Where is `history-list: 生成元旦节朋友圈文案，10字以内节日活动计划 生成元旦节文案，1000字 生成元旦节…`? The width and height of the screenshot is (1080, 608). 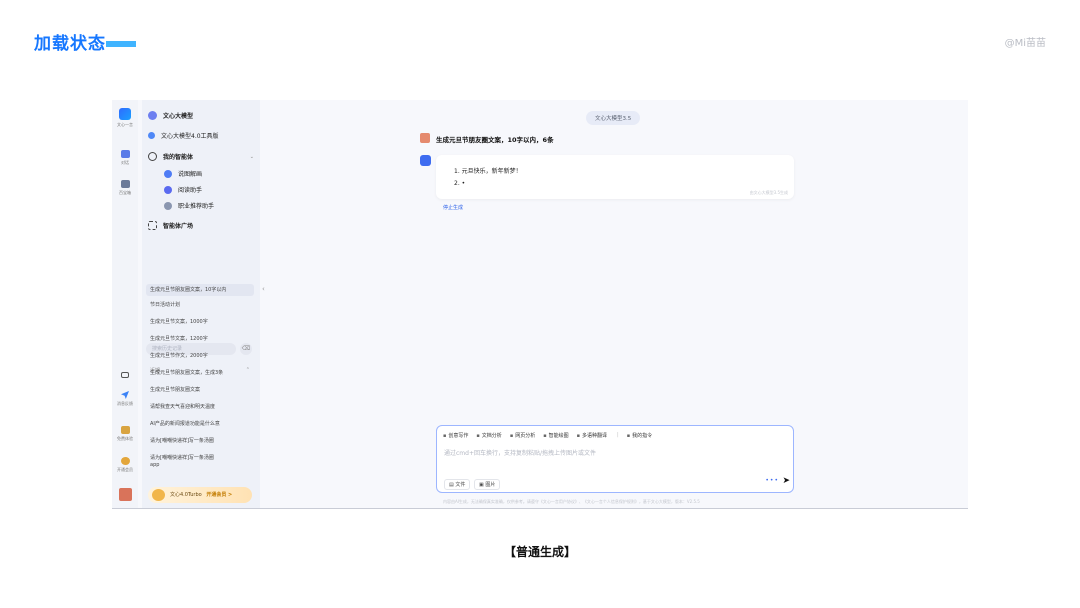
history-list: 生成元旦节朋友圈文案，10字以内节日活动计划 生成元旦节文案，1000字 生成元旦节… is located at coordinates (201, 304).